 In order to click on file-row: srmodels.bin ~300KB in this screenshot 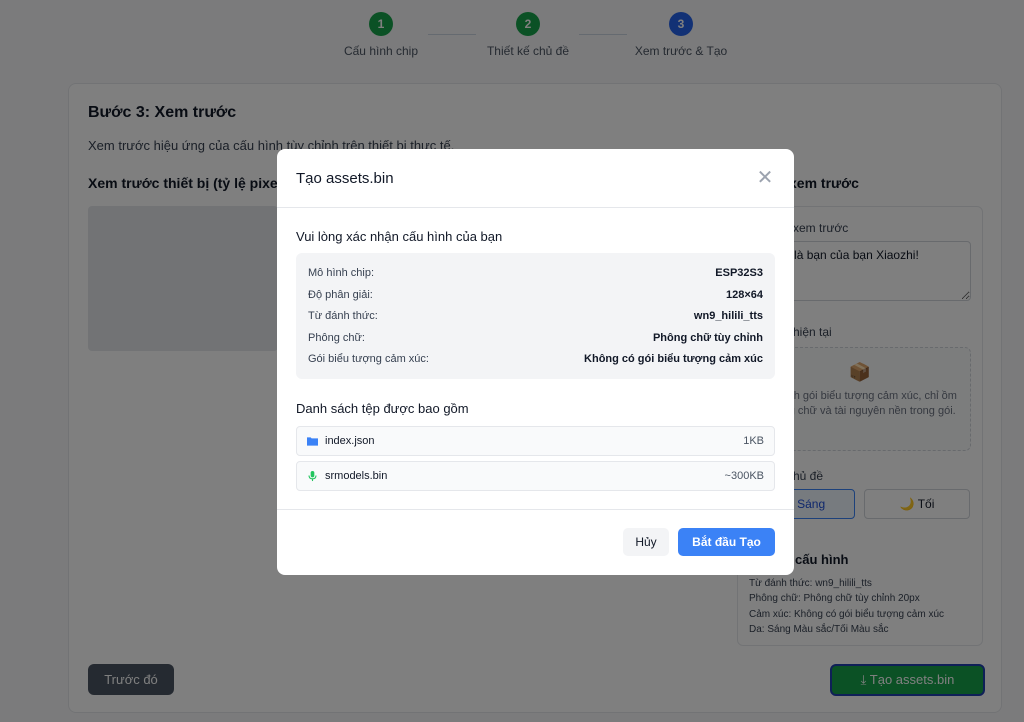, I will do `click(535, 476)`.